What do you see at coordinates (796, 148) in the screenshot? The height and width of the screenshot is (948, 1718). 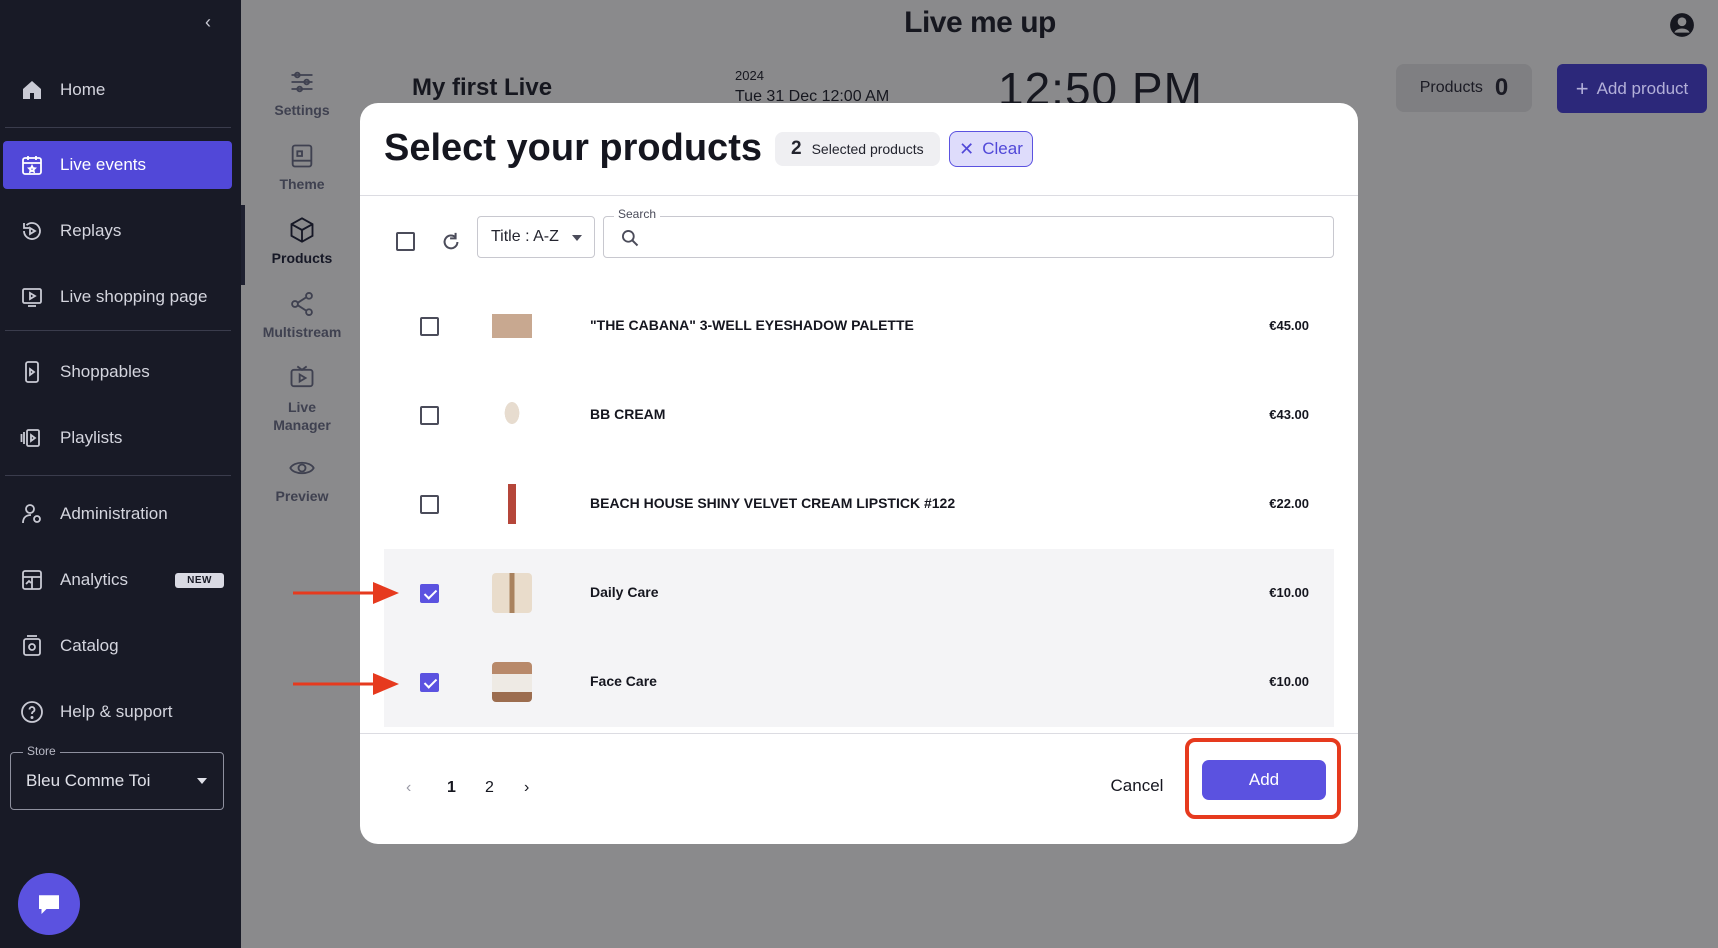 I see `selected-count: 2` at bounding box center [796, 148].